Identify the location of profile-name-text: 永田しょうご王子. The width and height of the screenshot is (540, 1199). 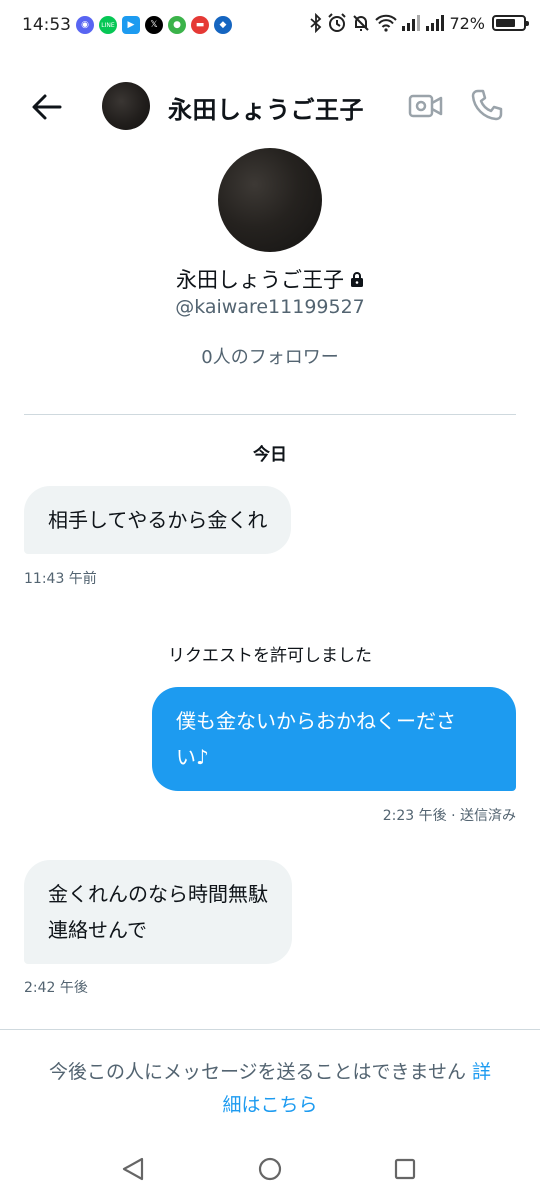
(260, 280).